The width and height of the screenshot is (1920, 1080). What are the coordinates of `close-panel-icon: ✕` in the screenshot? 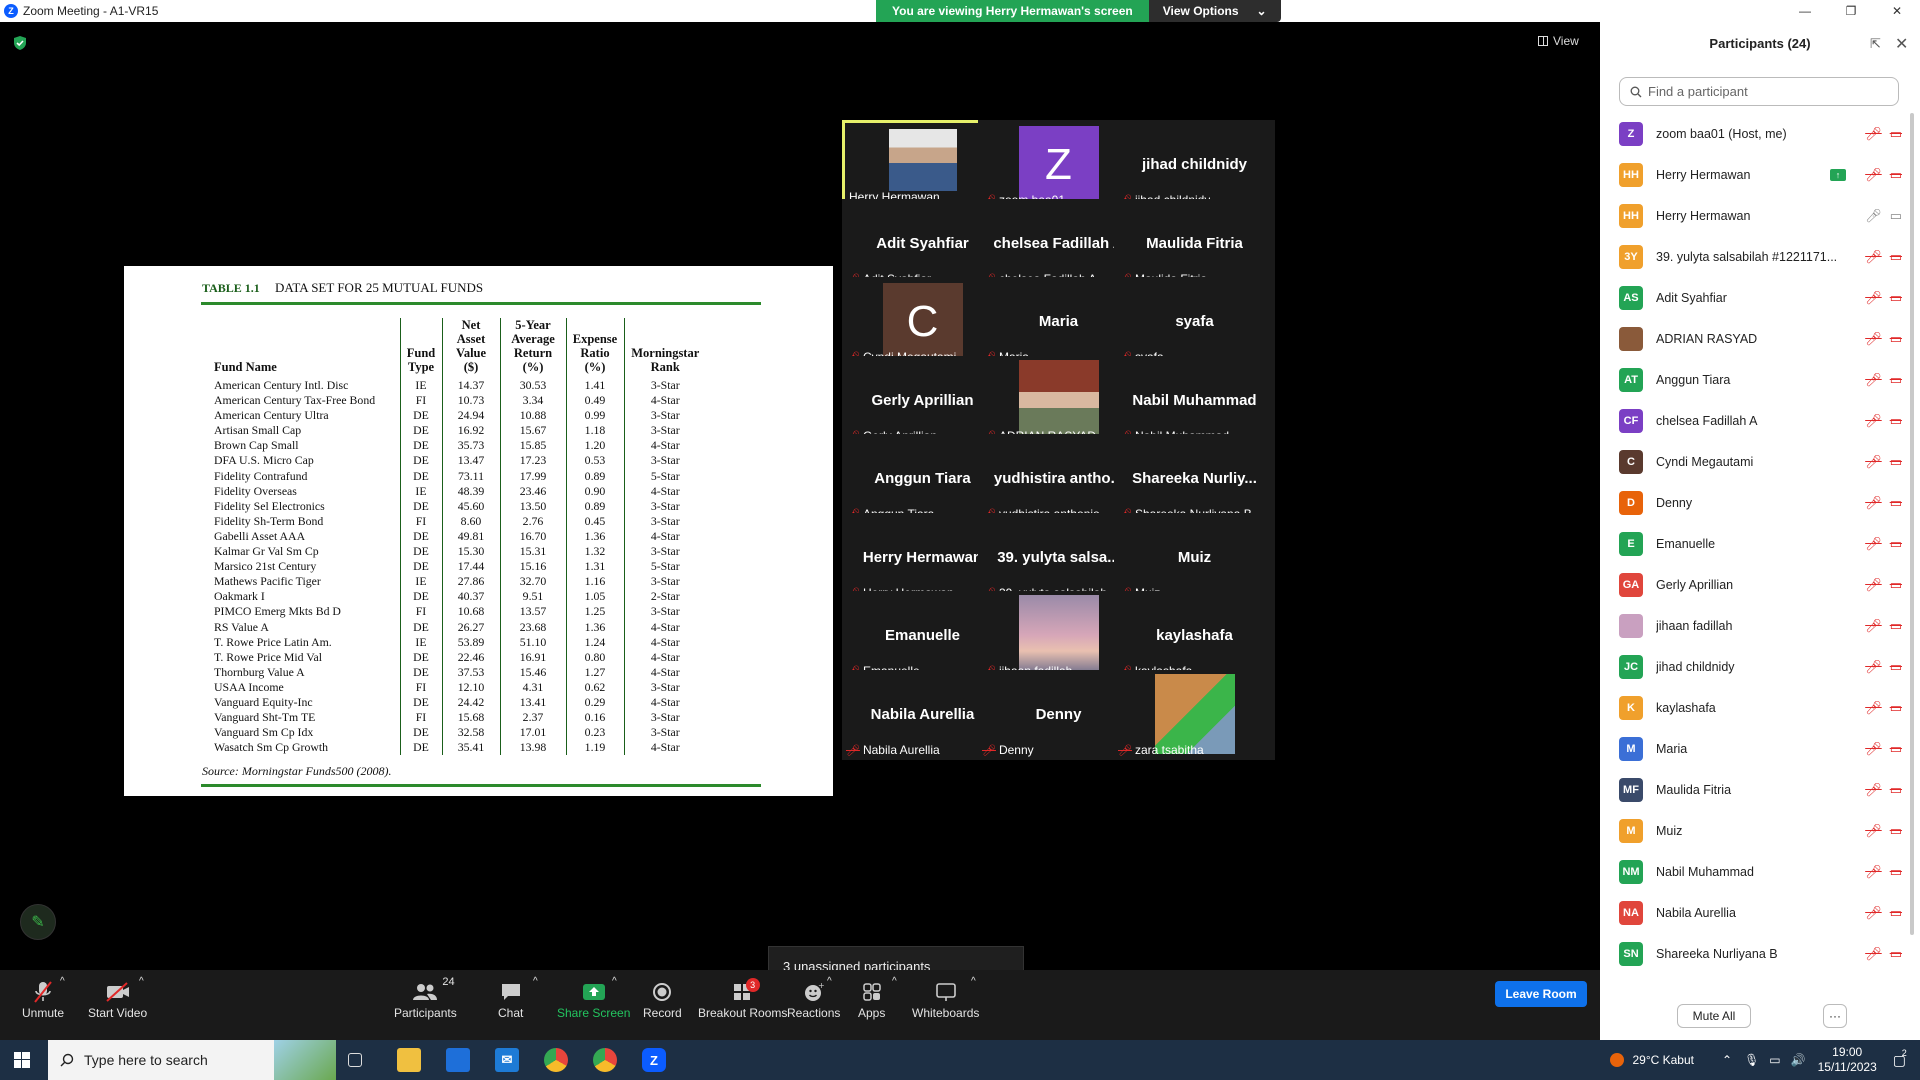 It's located at (1901, 44).